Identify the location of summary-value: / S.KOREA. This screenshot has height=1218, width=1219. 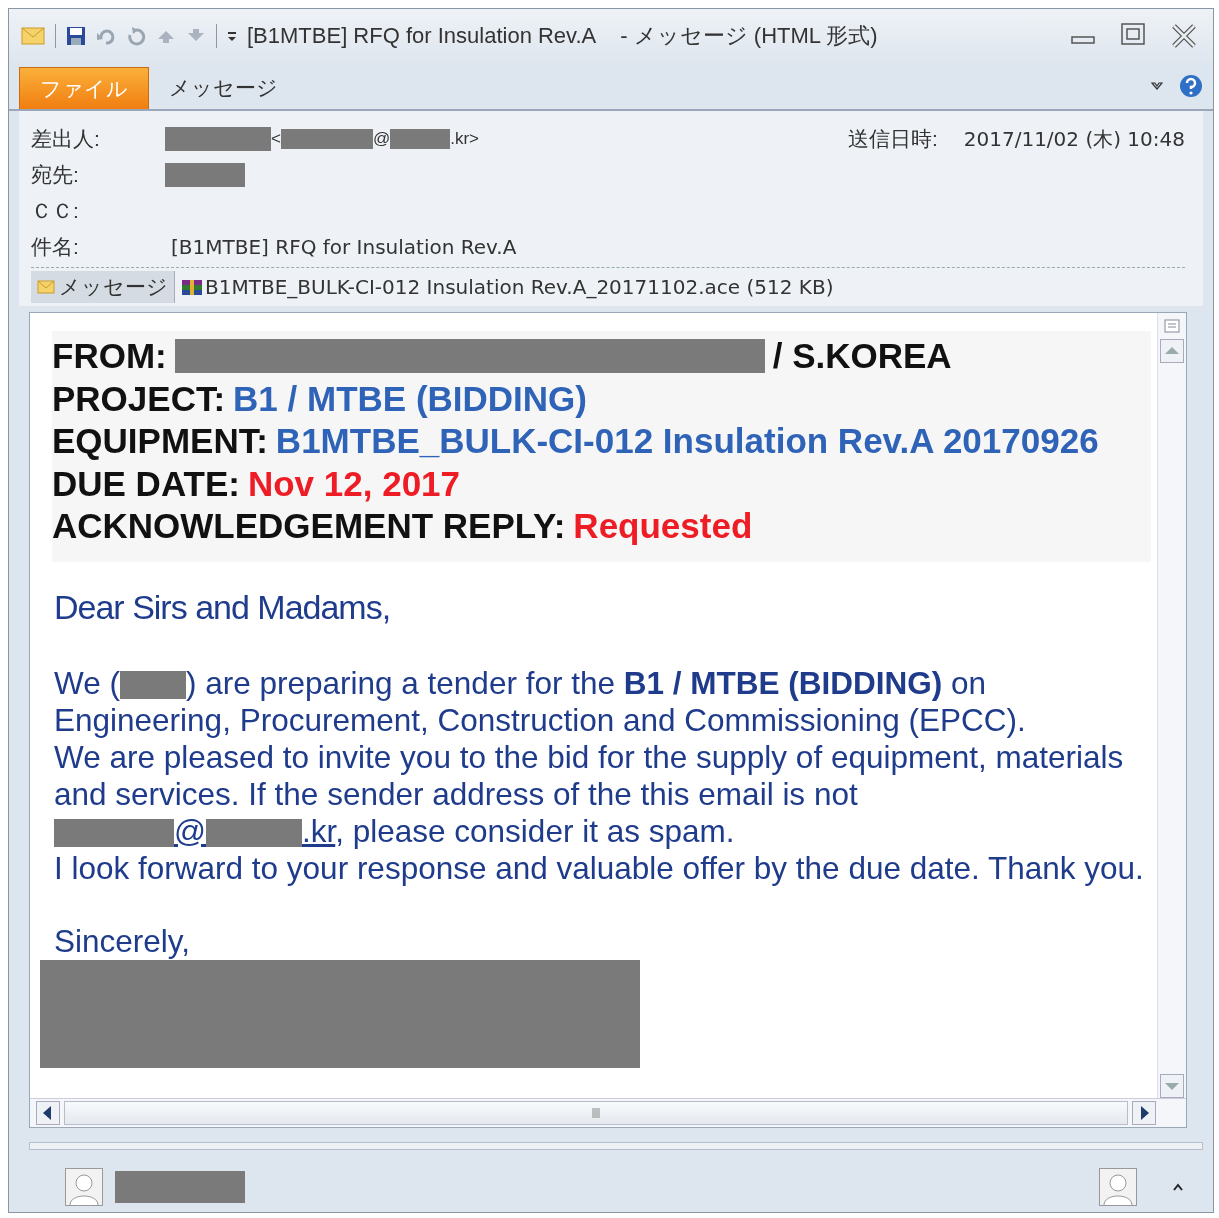
(862, 356).